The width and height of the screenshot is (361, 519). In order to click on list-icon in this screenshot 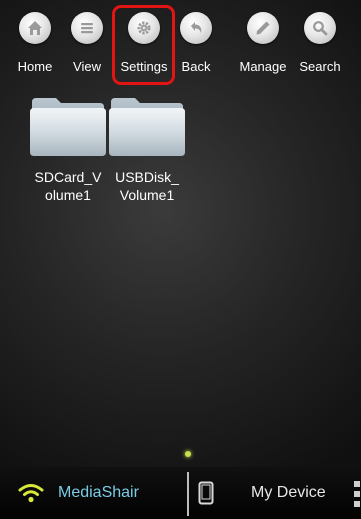, I will do `click(87, 28)`.